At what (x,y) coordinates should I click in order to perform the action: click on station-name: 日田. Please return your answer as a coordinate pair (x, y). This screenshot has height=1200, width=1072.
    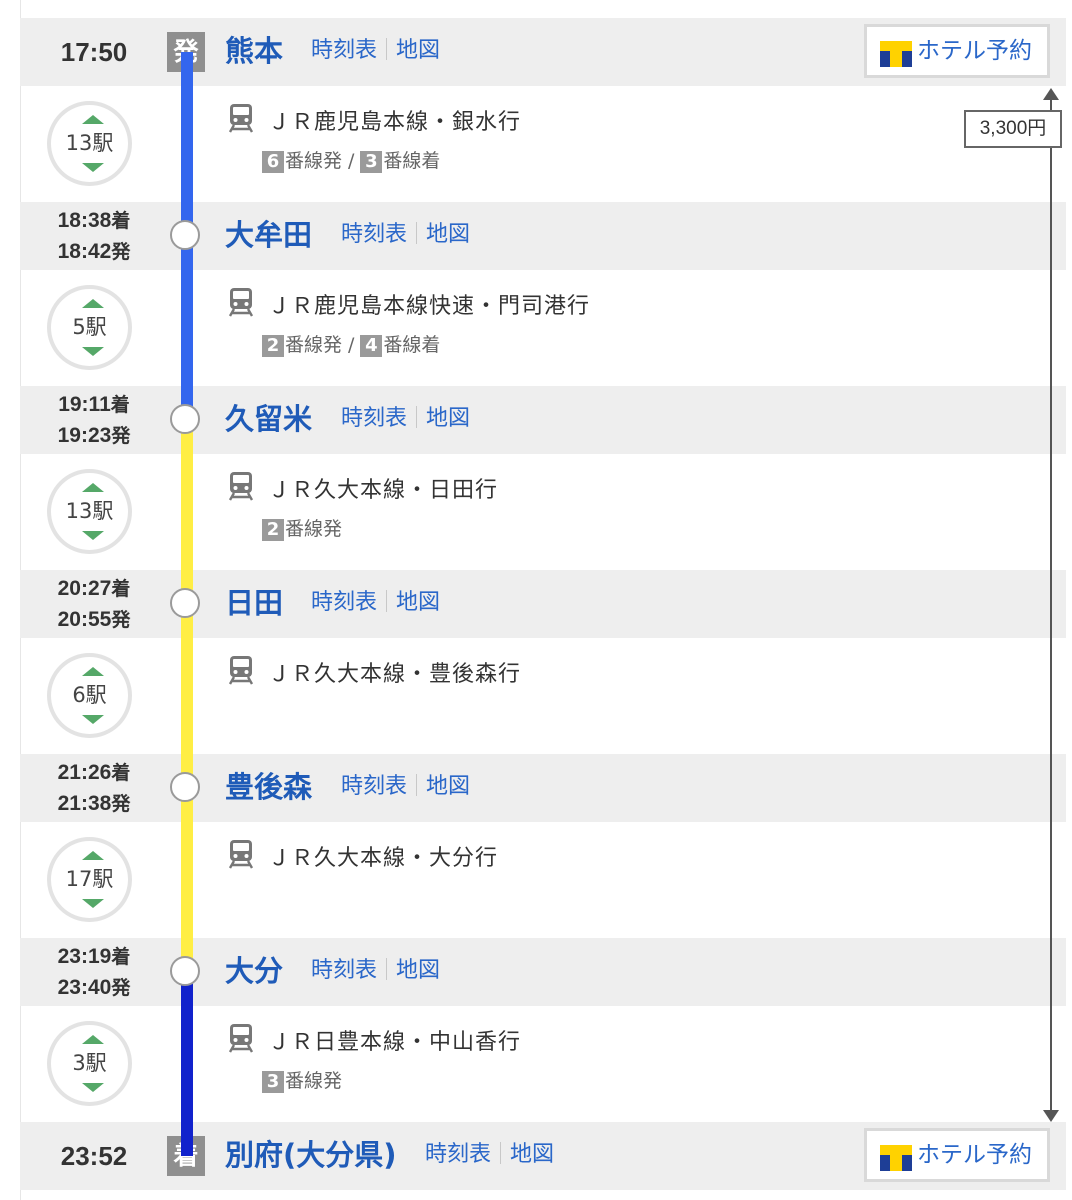
    Looking at the image, I should click on (254, 603).